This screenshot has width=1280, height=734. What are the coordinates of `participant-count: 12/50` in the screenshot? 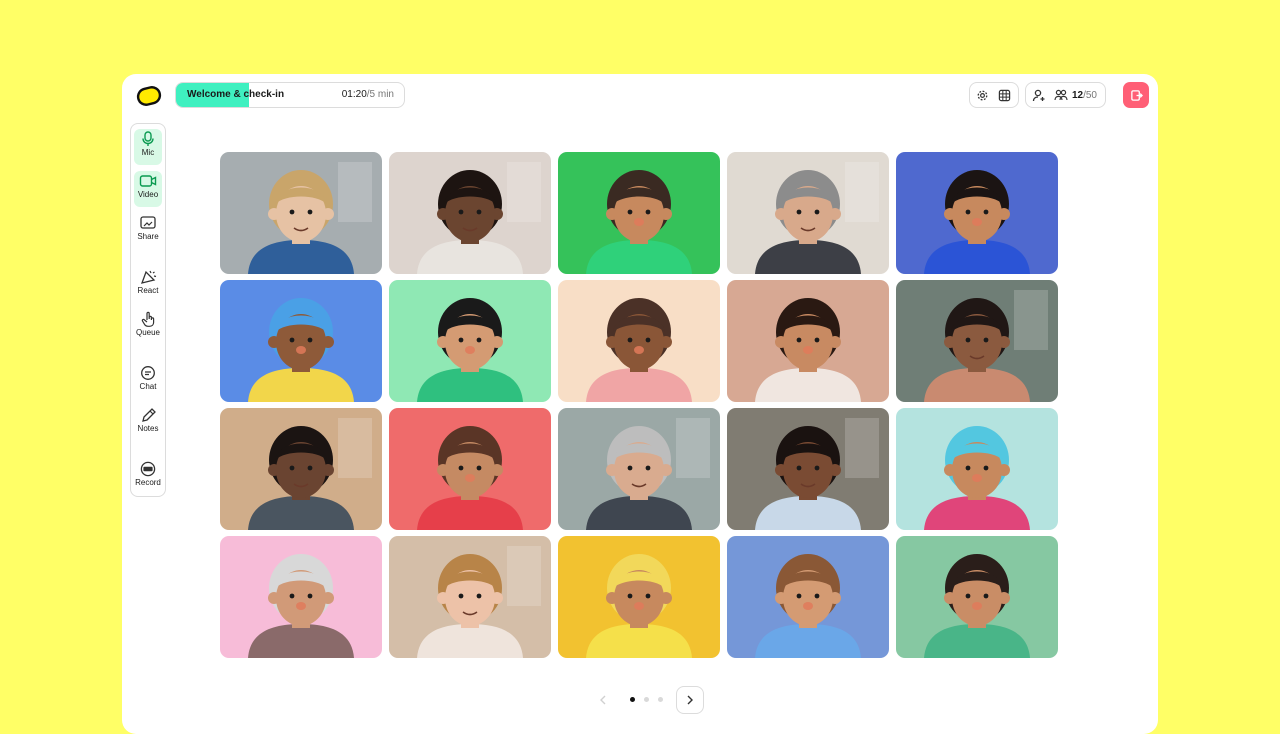 It's located at (1087, 95).